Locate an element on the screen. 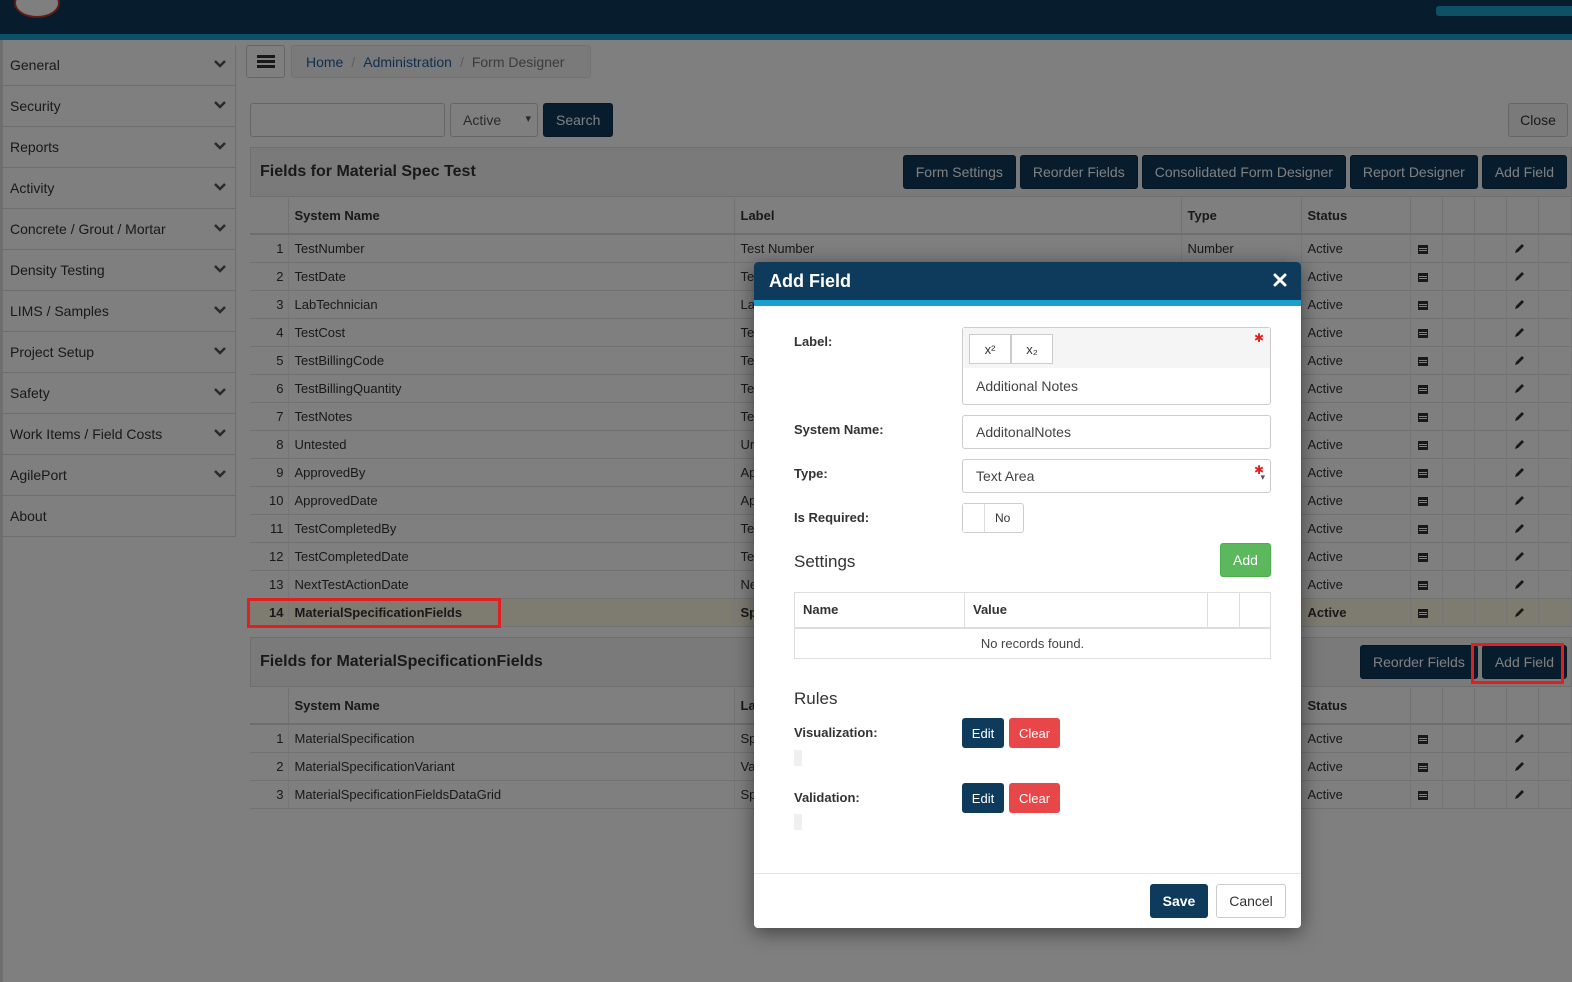  rte-toolbar: x² x₂ is located at coordinates (1116, 348).